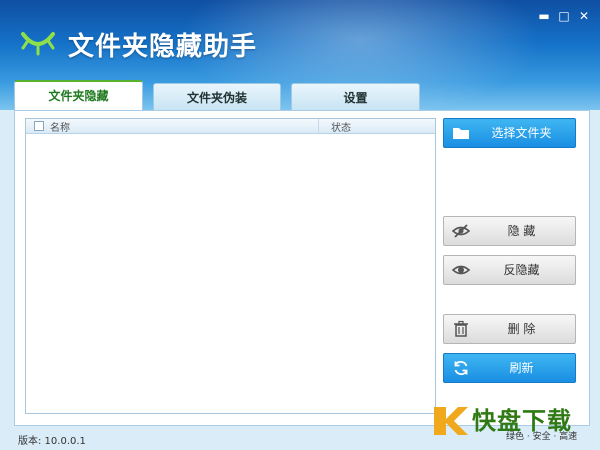 The width and height of the screenshot is (600, 450). I want to click on hide-button: 隐 藏, so click(509, 231).